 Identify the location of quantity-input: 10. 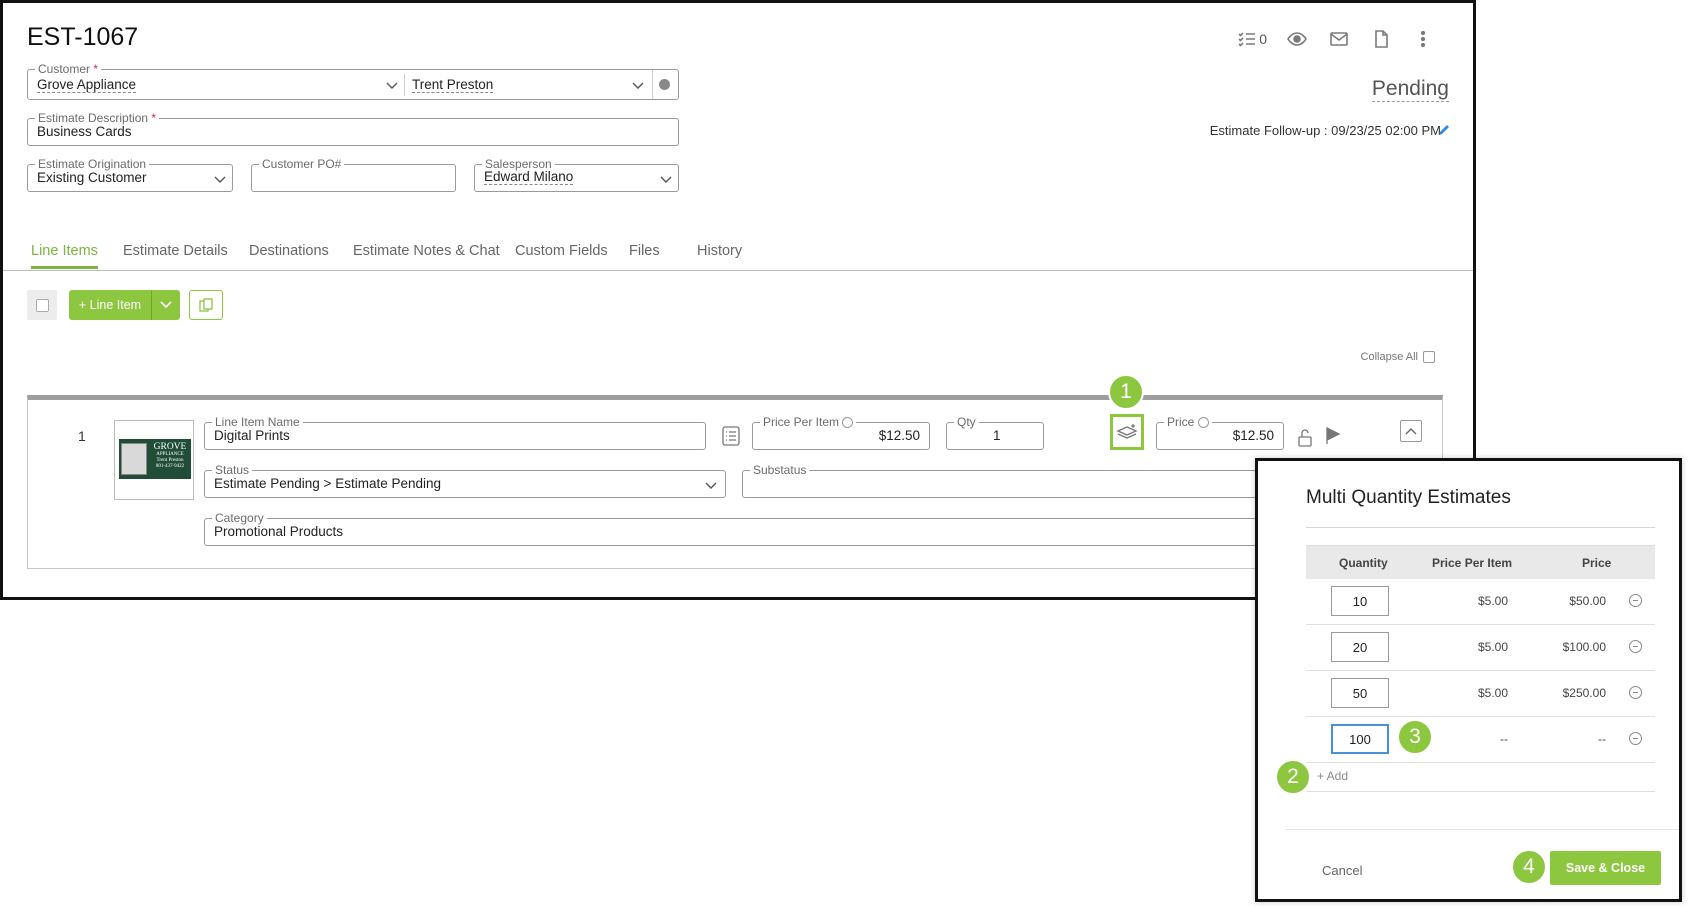
(1360, 601).